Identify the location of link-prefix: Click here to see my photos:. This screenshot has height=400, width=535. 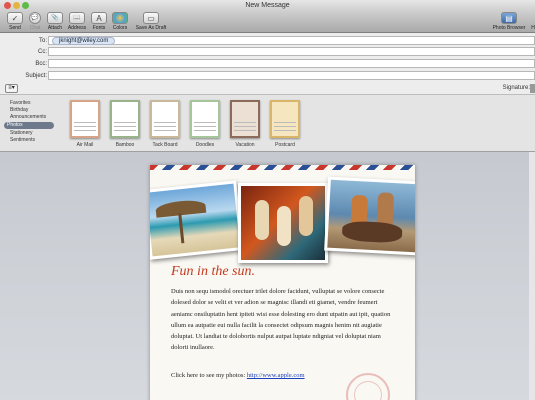
(208, 375).